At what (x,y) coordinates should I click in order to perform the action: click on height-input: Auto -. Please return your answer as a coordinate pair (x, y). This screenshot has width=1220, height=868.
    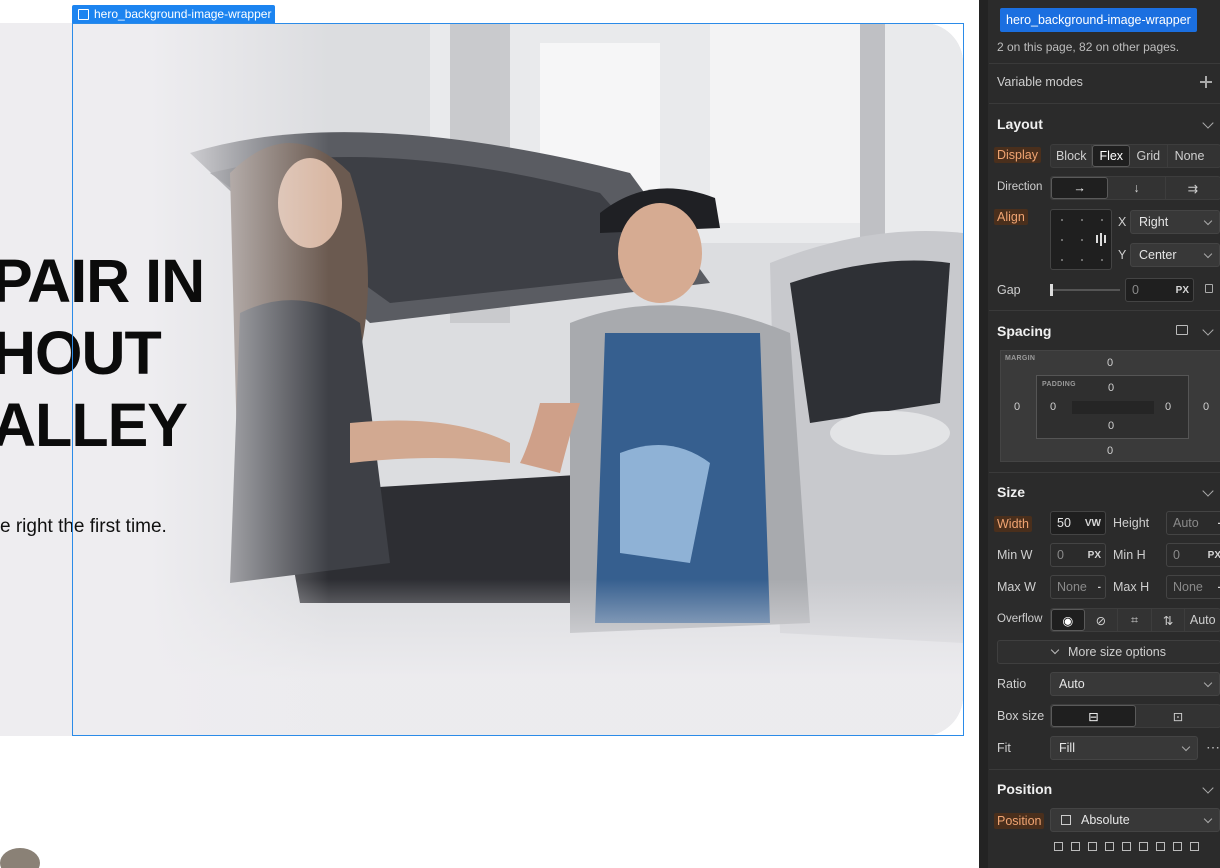
    Looking at the image, I should click on (1193, 523).